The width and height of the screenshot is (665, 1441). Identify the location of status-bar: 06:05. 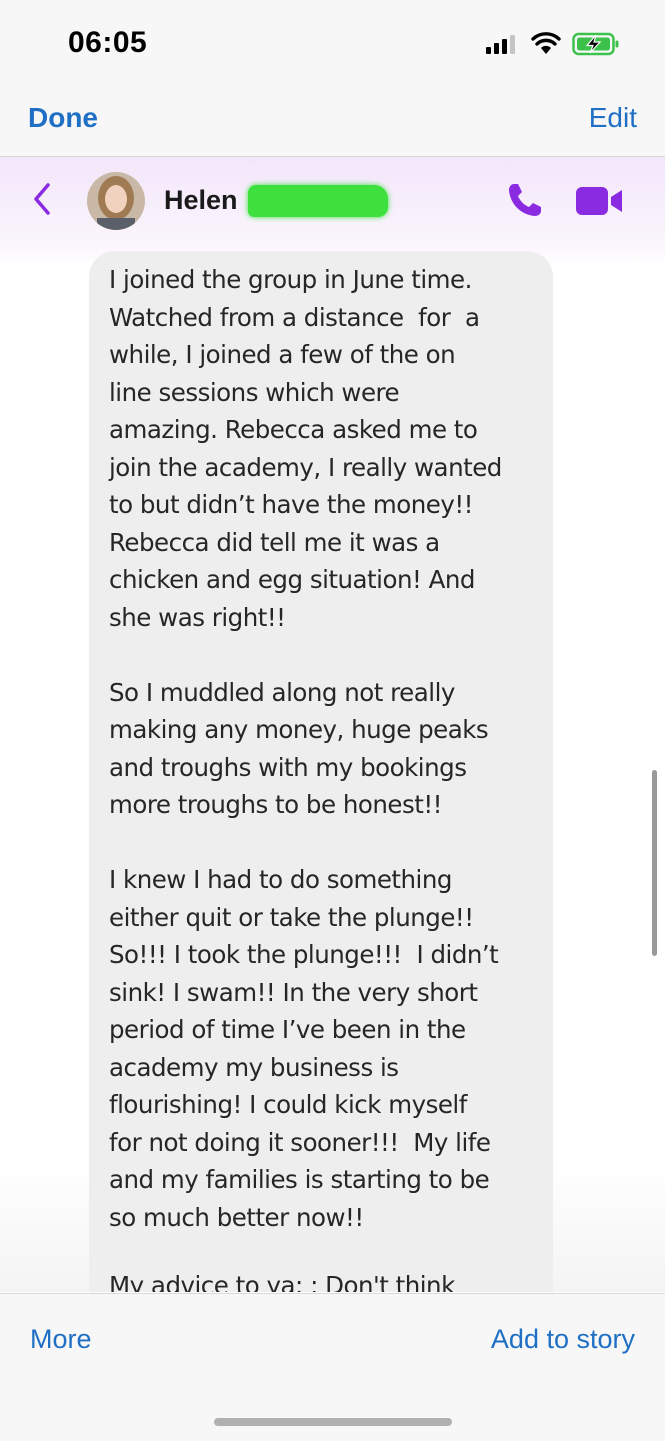
(332, 45).